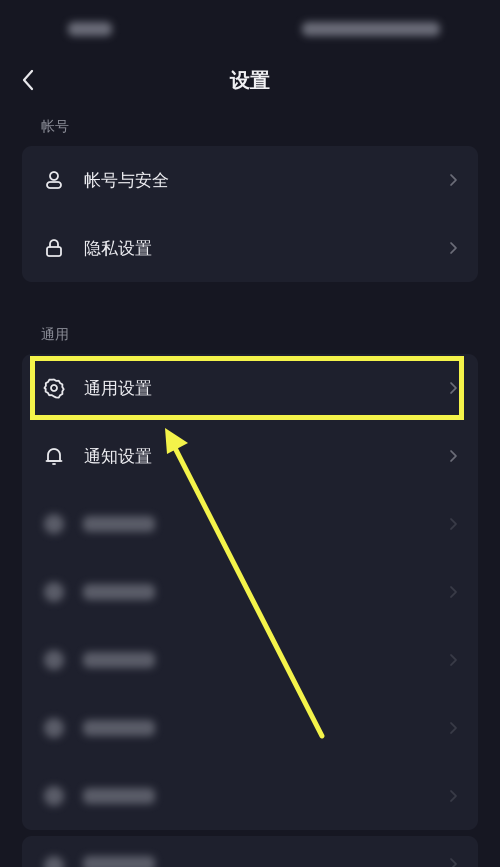  What do you see at coordinates (250, 388) in the screenshot?
I see `settings-item: 通用设置` at bounding box center [250, 388].